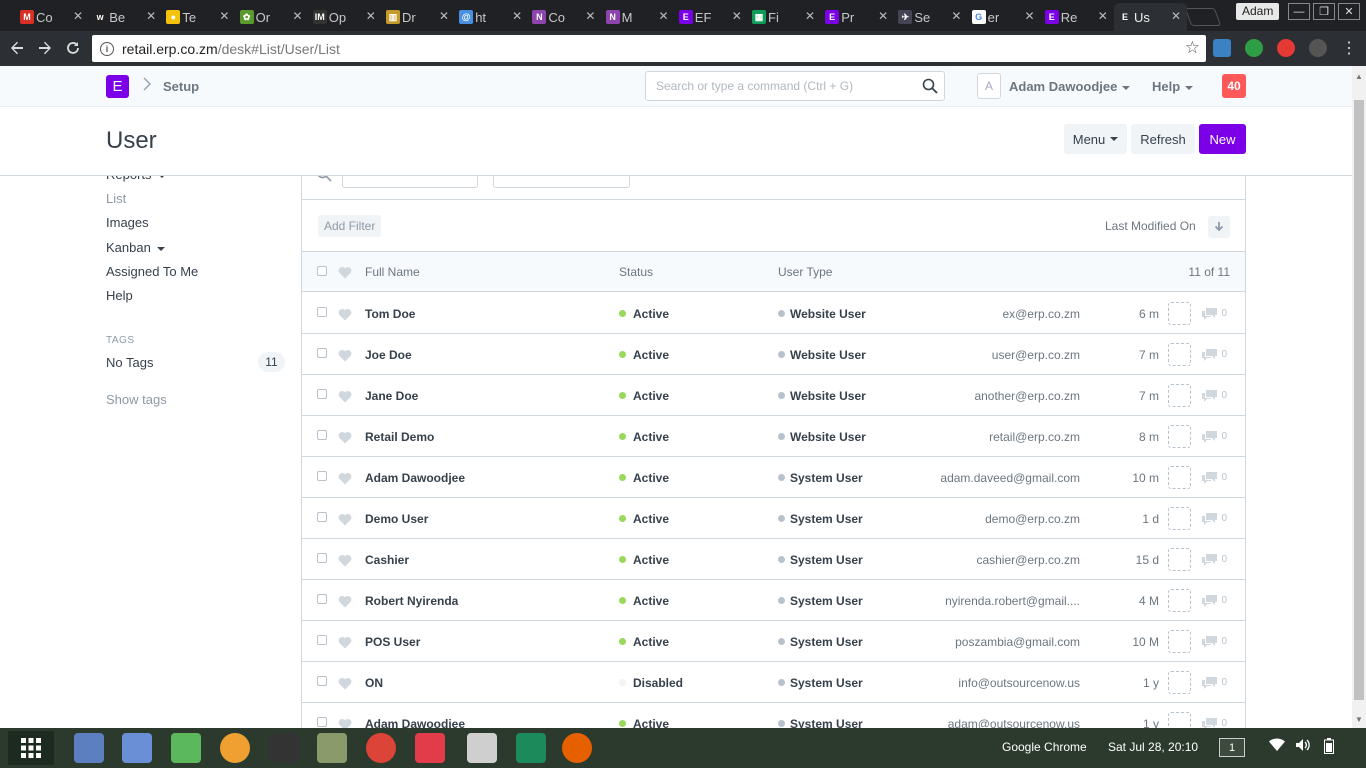  I want to click on battery-icon, so click(1329, 747).